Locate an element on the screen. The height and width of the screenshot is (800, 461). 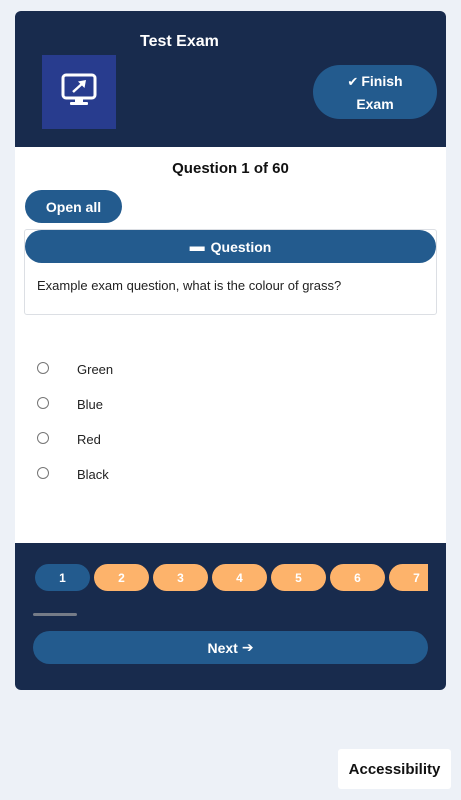
page-button-2: 2 is located at coordinates (121, 577).